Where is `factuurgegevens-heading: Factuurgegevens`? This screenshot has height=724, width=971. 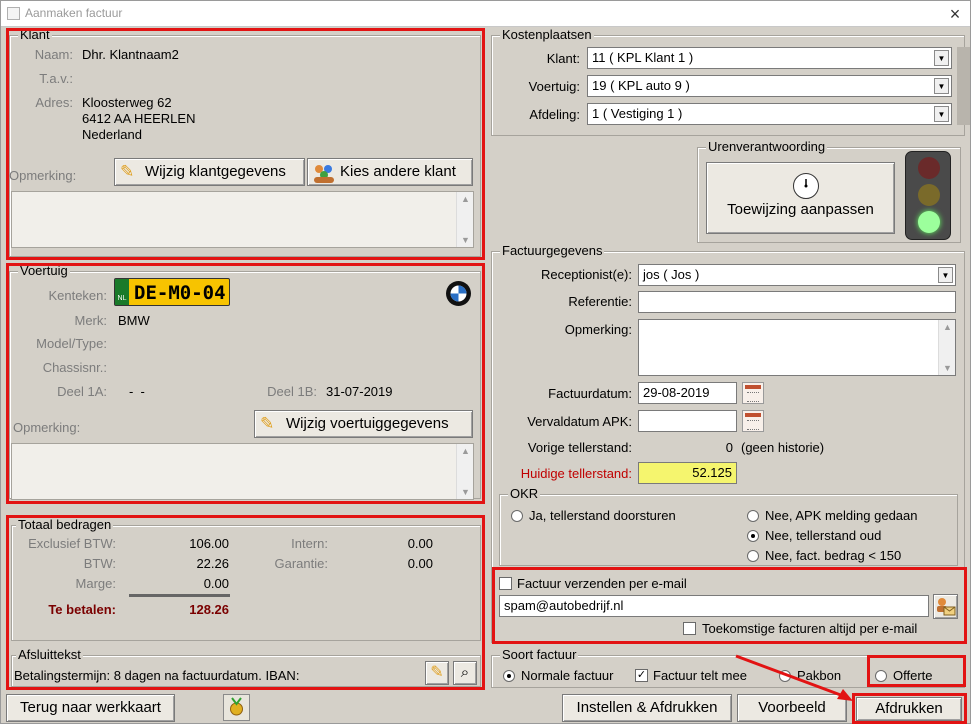
factuurgegevens-heading: Factuurgegevens is located at coordinates (552, 250).